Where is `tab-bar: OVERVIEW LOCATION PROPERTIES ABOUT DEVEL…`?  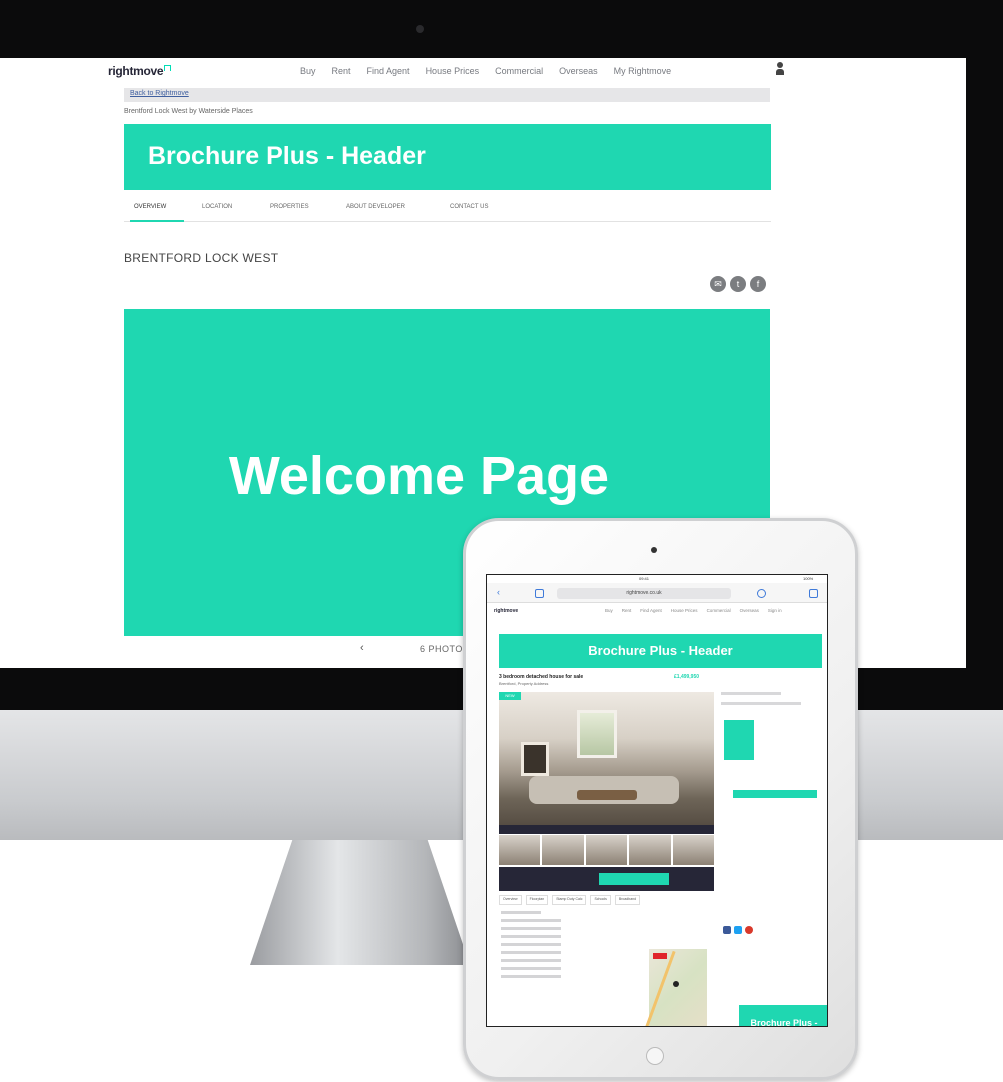 tab-bar: OVERVIEW LOCATION PROPERTIES ABOUT DEVEL… is located at coordinates (447, 210).